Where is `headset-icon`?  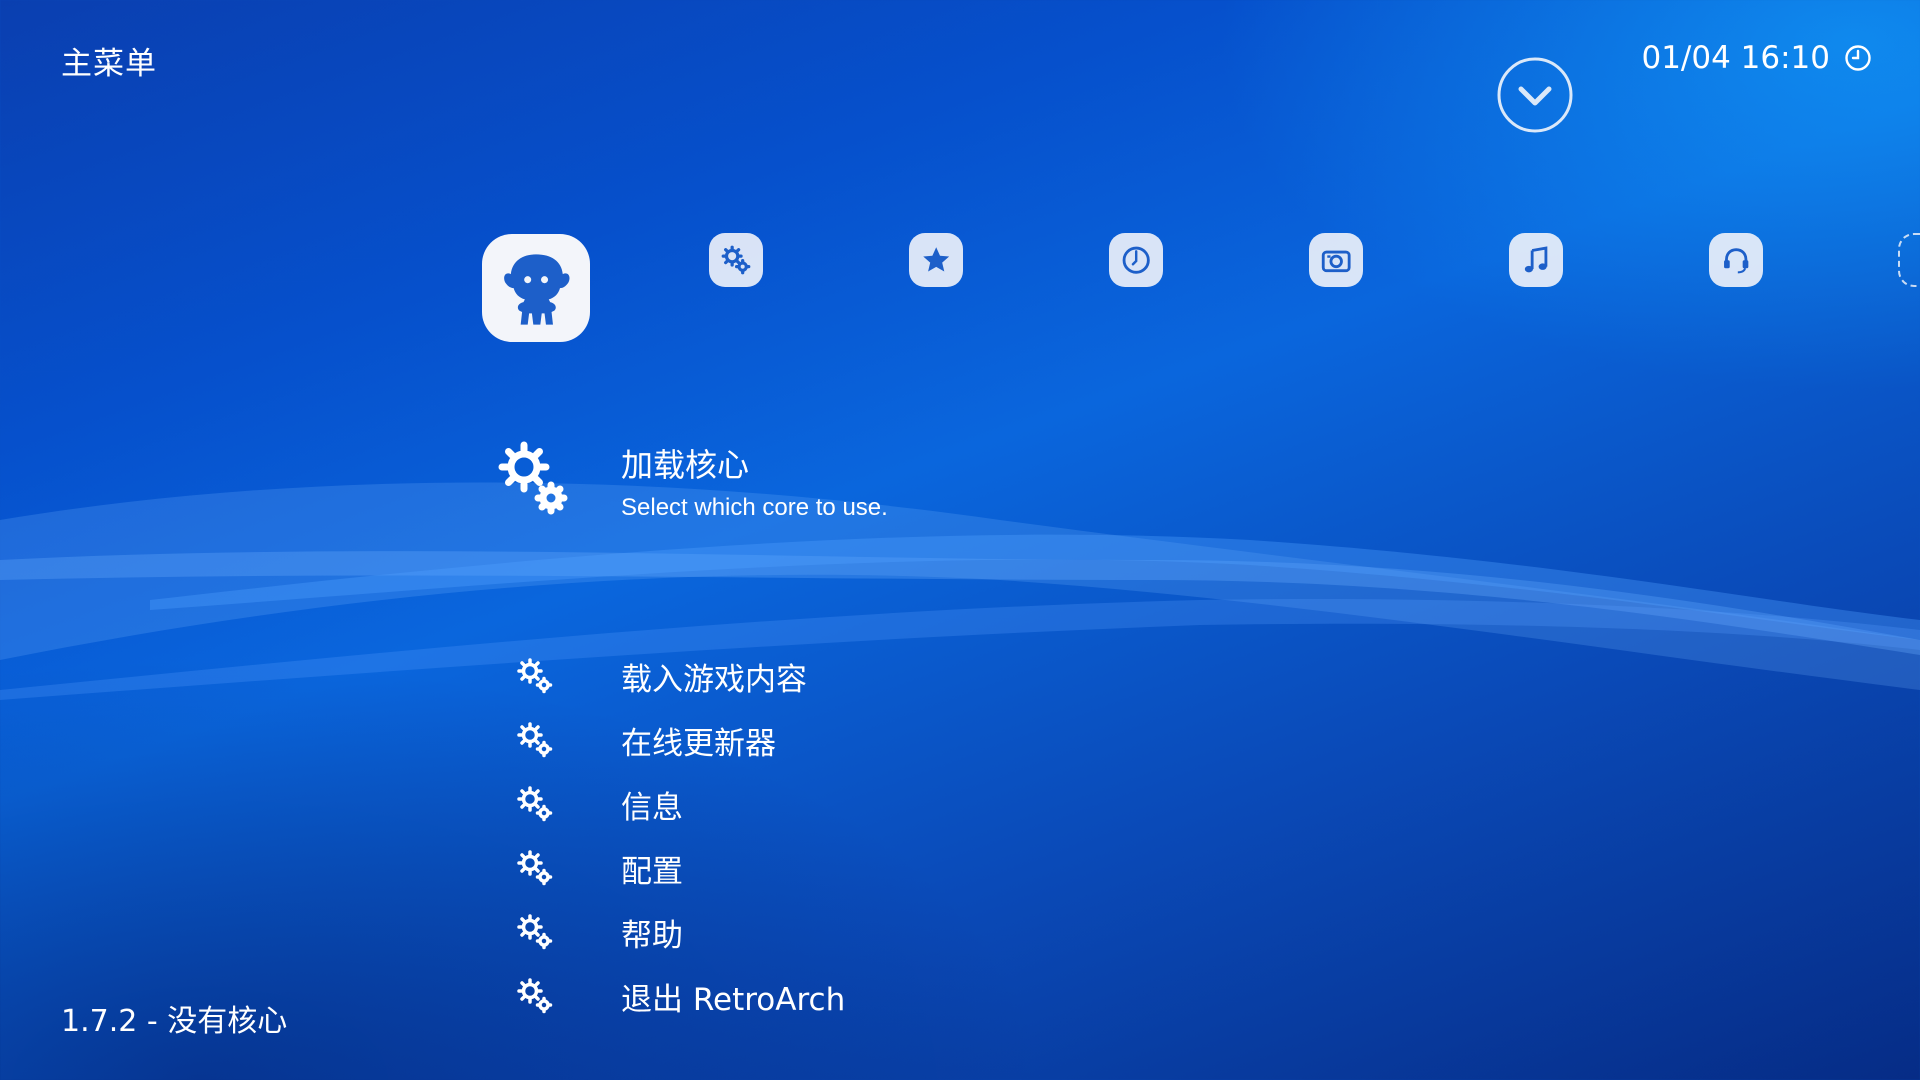 headset-icon is located at coordinates (1736, 261).